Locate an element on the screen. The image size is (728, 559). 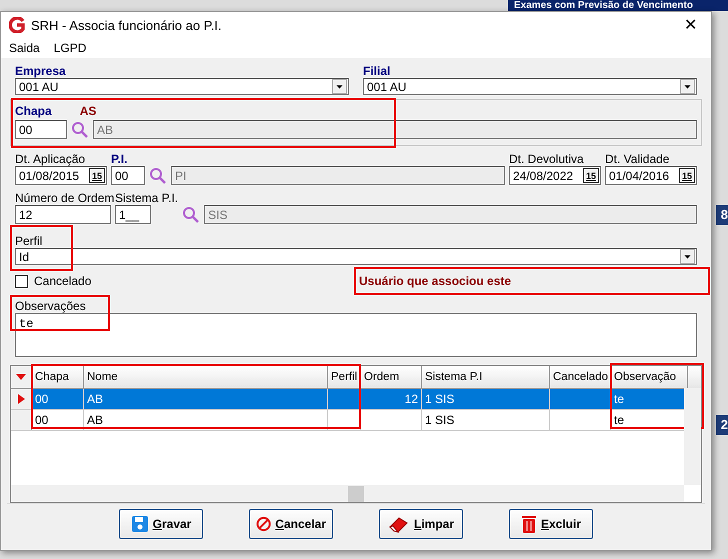
window-title: SRH - Associa funcionário ao P.I. is located at coordinates (127, 25).